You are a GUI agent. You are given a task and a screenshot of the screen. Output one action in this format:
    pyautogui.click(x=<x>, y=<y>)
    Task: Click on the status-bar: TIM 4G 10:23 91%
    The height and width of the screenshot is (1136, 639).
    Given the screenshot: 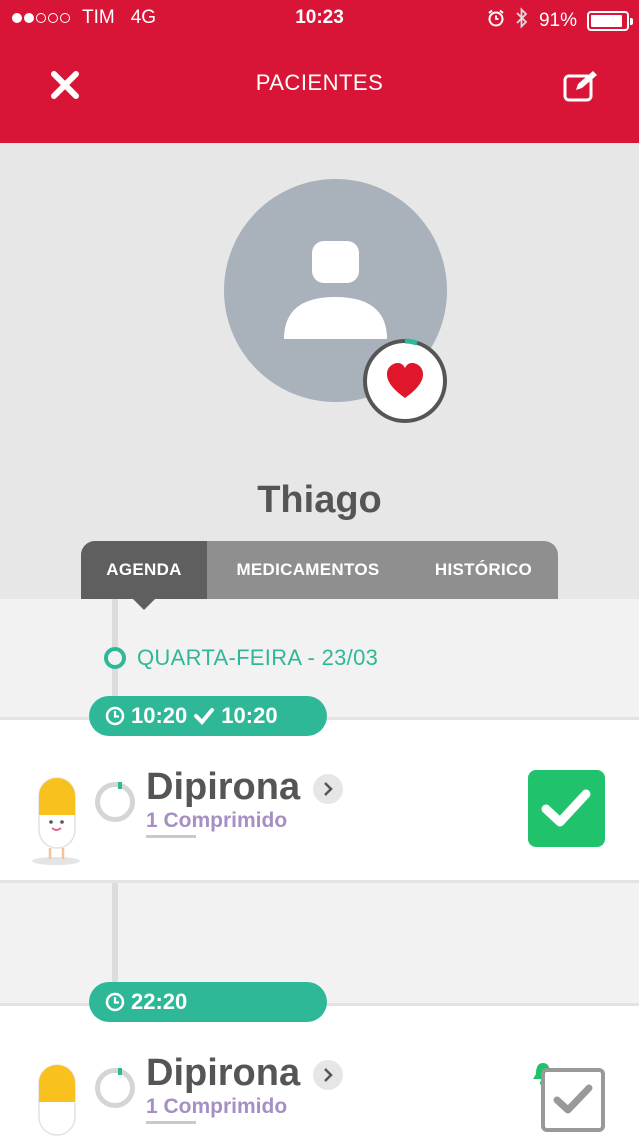 What is the action you would take?
    pyautogui.click(x=319, y=18)
    